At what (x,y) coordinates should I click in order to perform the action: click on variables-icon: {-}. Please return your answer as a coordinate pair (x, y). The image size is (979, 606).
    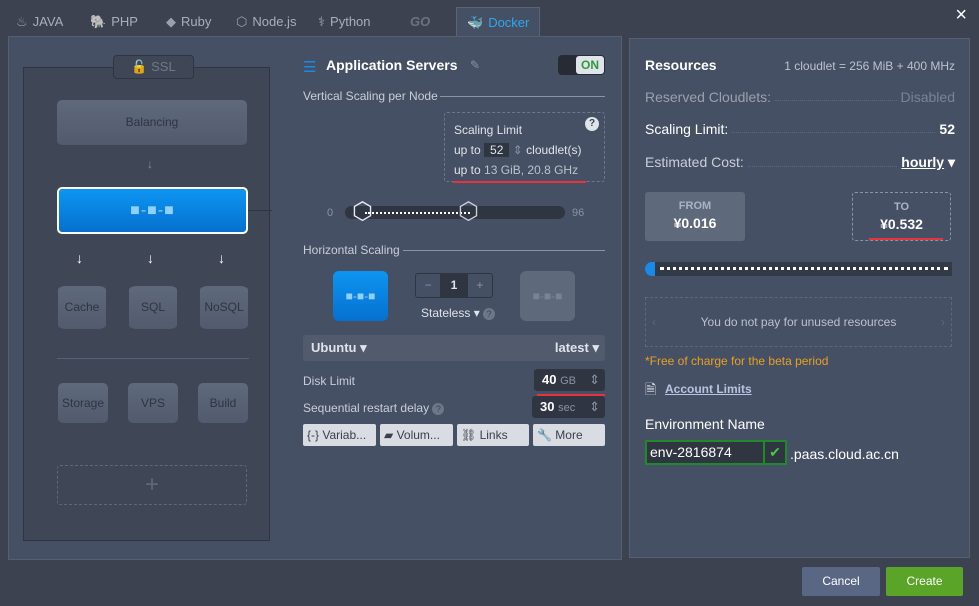
    Looking at the image, I should click on (313, 435).